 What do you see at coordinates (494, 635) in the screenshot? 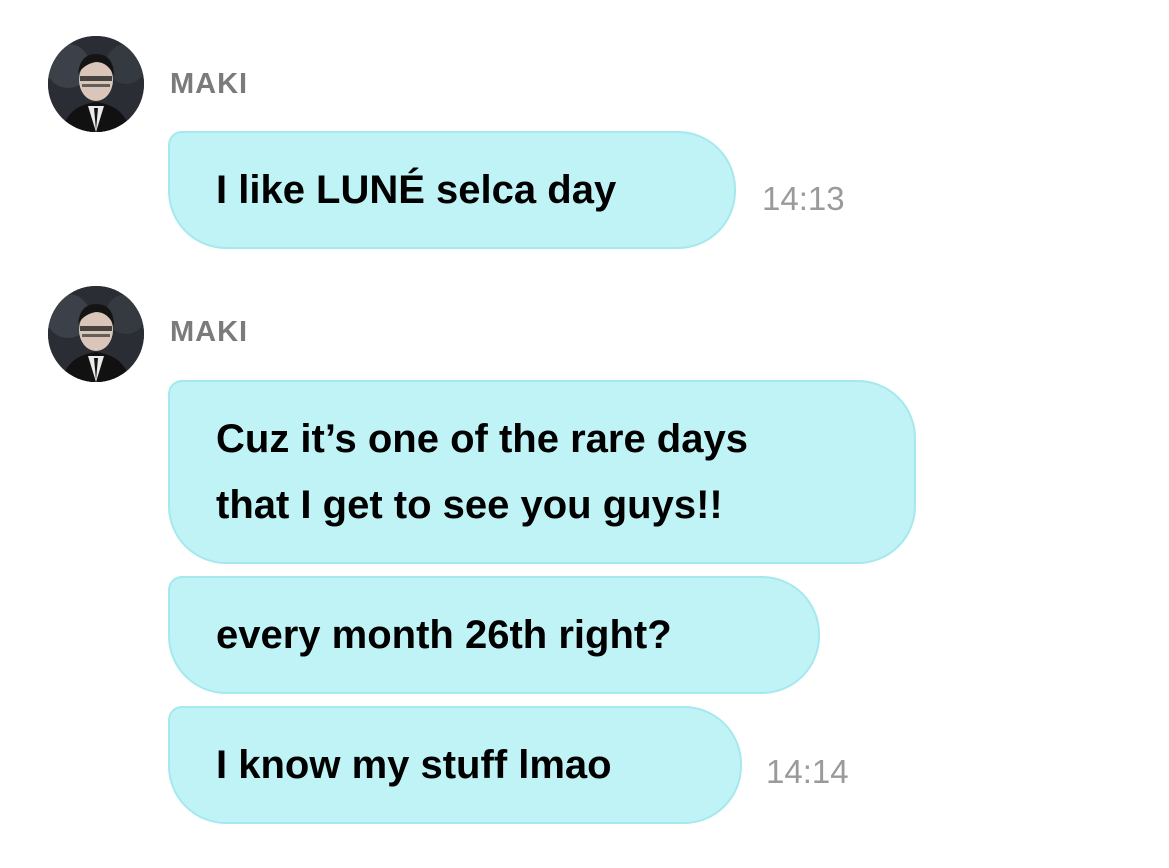
I see `message-bubble: every month 26th right?` at bounding box center [494, 635].